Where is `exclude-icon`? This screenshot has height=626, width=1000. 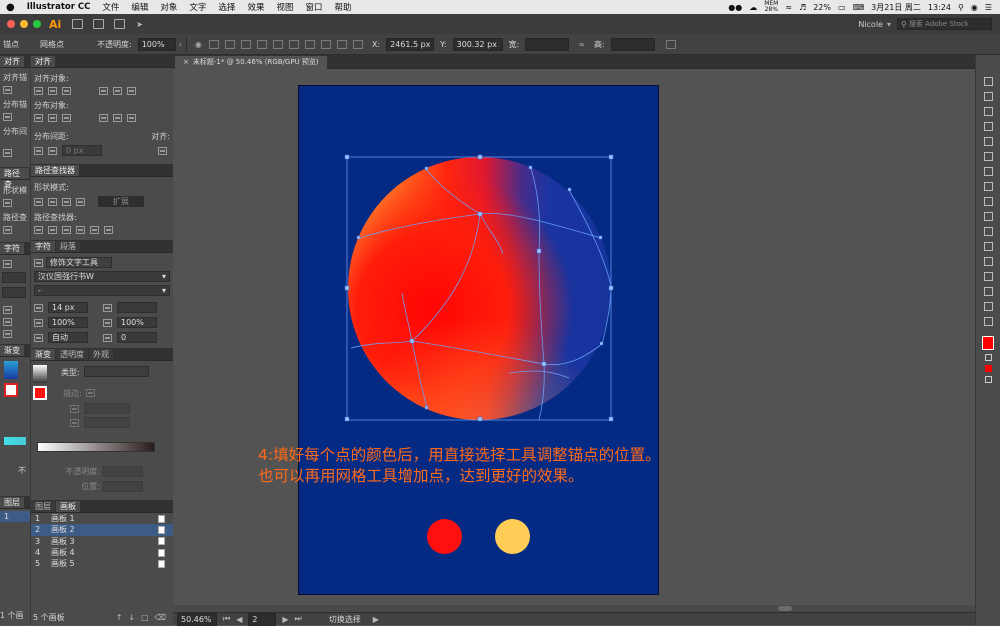 exclude-icon is located at coordinates (80, 201).